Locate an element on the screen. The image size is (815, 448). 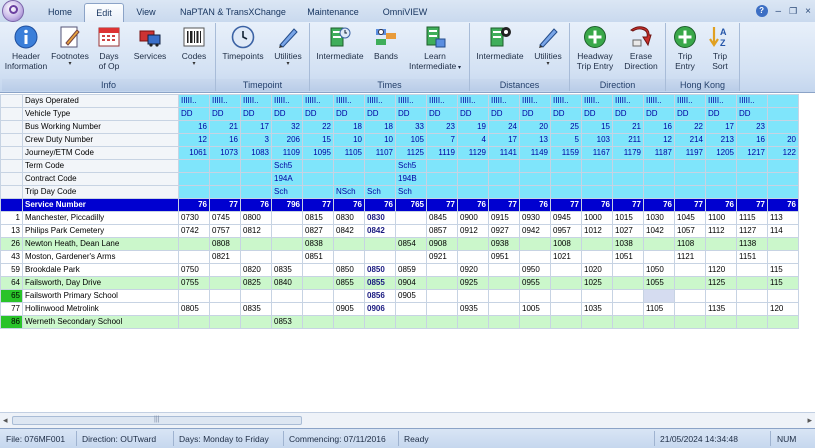
time-cell: 0945 is located at coordinates (566, 218).